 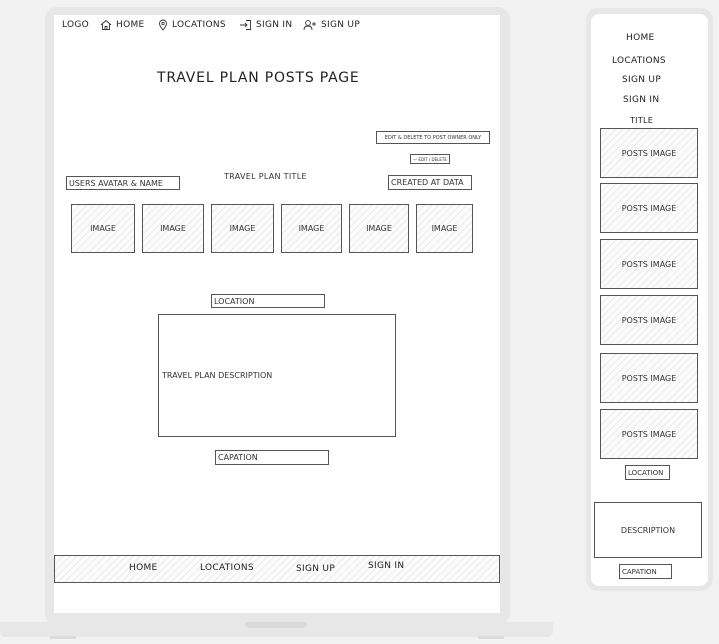 I want to click on sign-in-icon, so click(x=245, y=25).